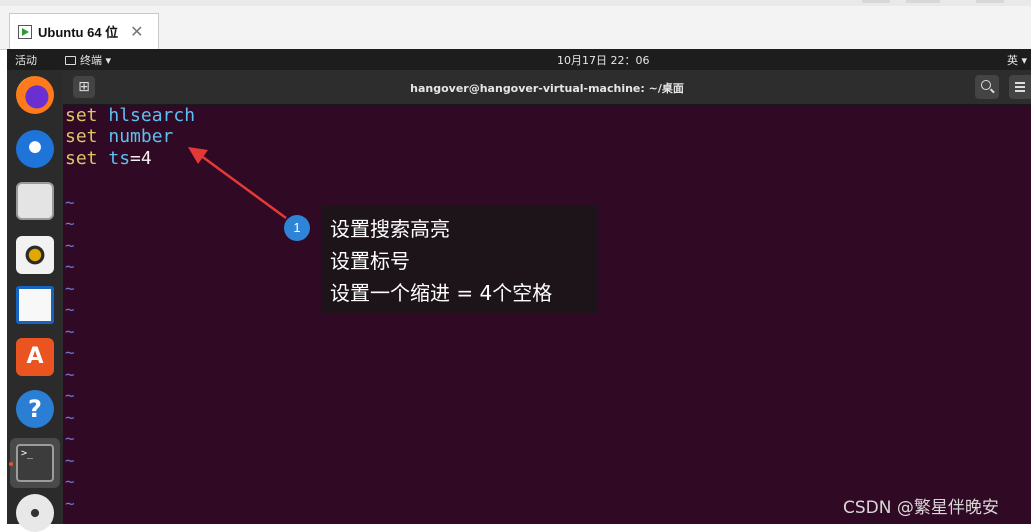 This screenshot has height=532, width=1031. What do you see at coordinates (441, 293) in the screenshot?
I see `annotation-line: 设置一个缩进 = 4个空格` at bounding box center [441, 293].